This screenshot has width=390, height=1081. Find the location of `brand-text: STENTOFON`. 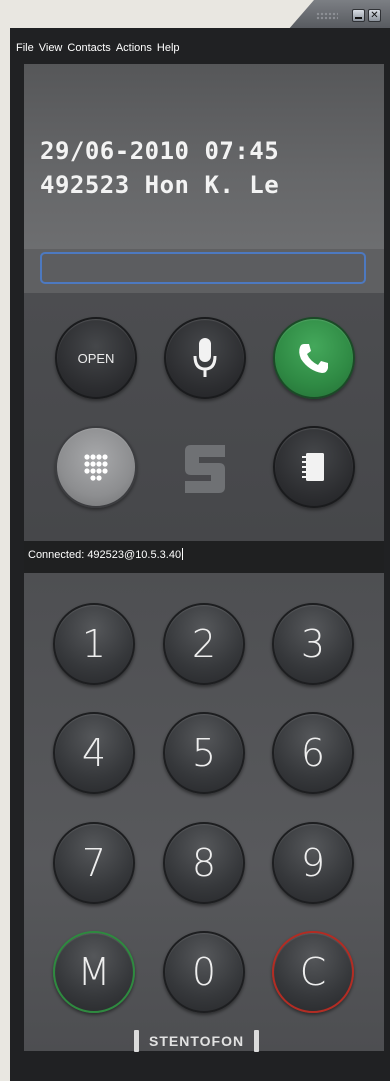

brand-text: STENTOFON is located at coordinates (197, 1041).